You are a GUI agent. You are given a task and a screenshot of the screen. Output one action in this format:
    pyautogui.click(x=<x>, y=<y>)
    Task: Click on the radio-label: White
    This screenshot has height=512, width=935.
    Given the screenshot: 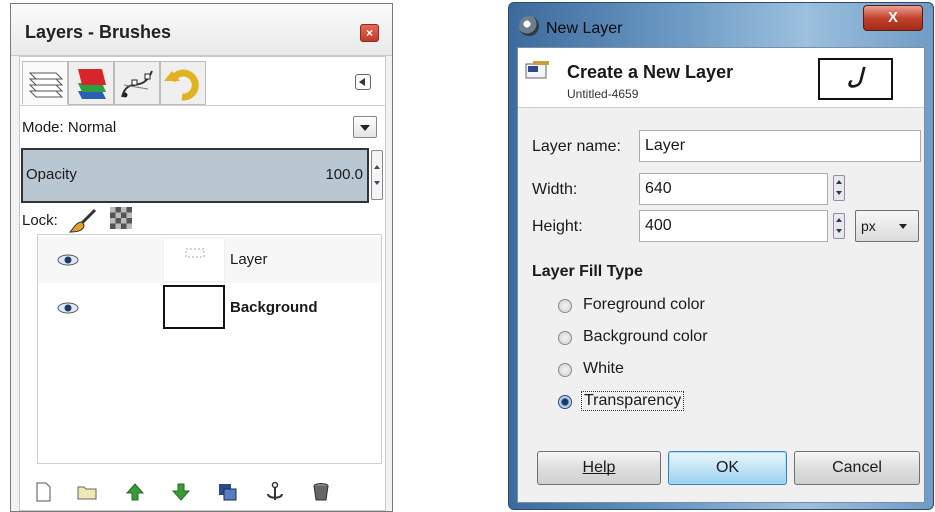 What is the action you would take?
    pyautogui.click(x=603, y=368)
    